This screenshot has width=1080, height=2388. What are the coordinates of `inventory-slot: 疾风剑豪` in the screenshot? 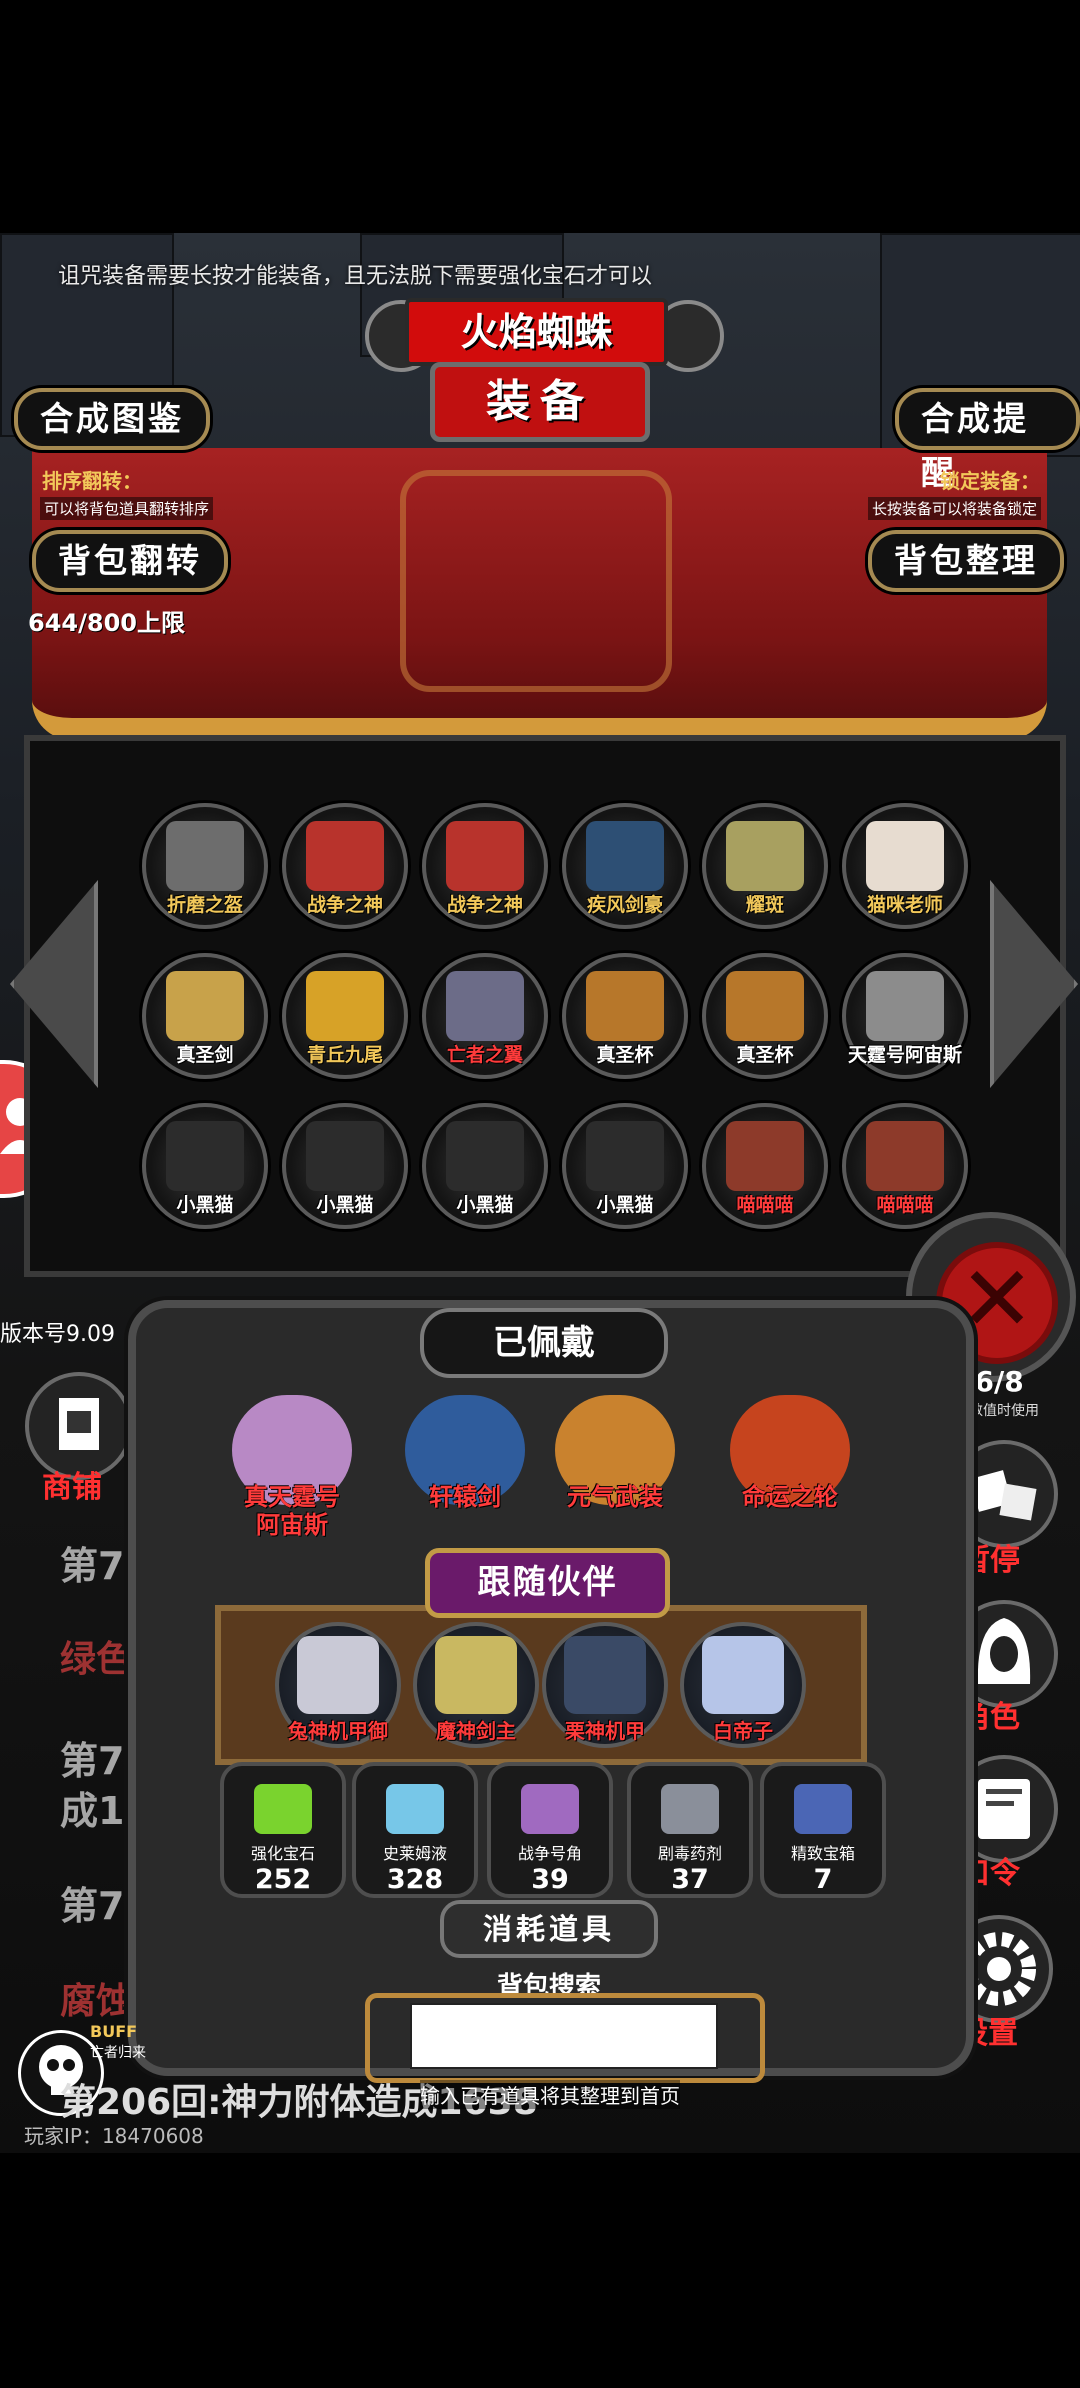 It's located at (625, 866).